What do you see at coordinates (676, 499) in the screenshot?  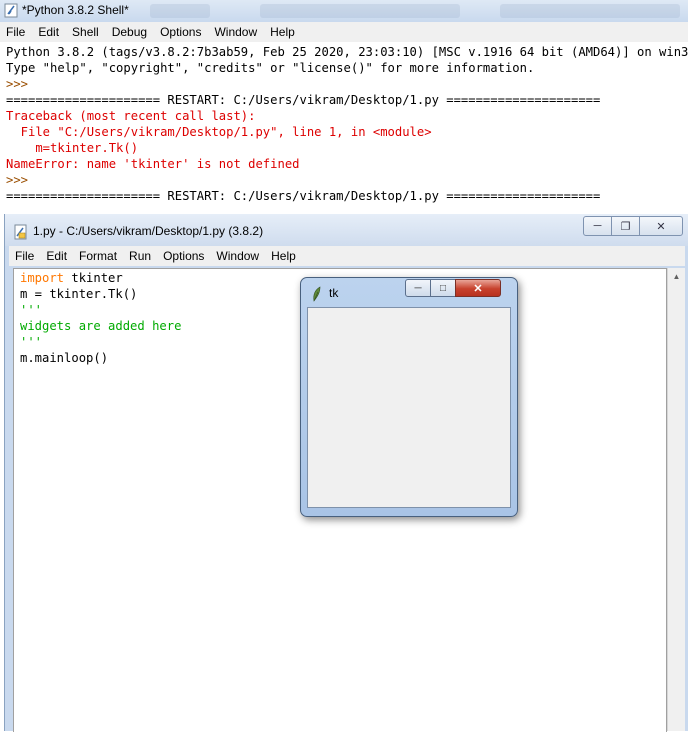 I see `editor-scrollbar: ▲` at bounding box center [676, 499].